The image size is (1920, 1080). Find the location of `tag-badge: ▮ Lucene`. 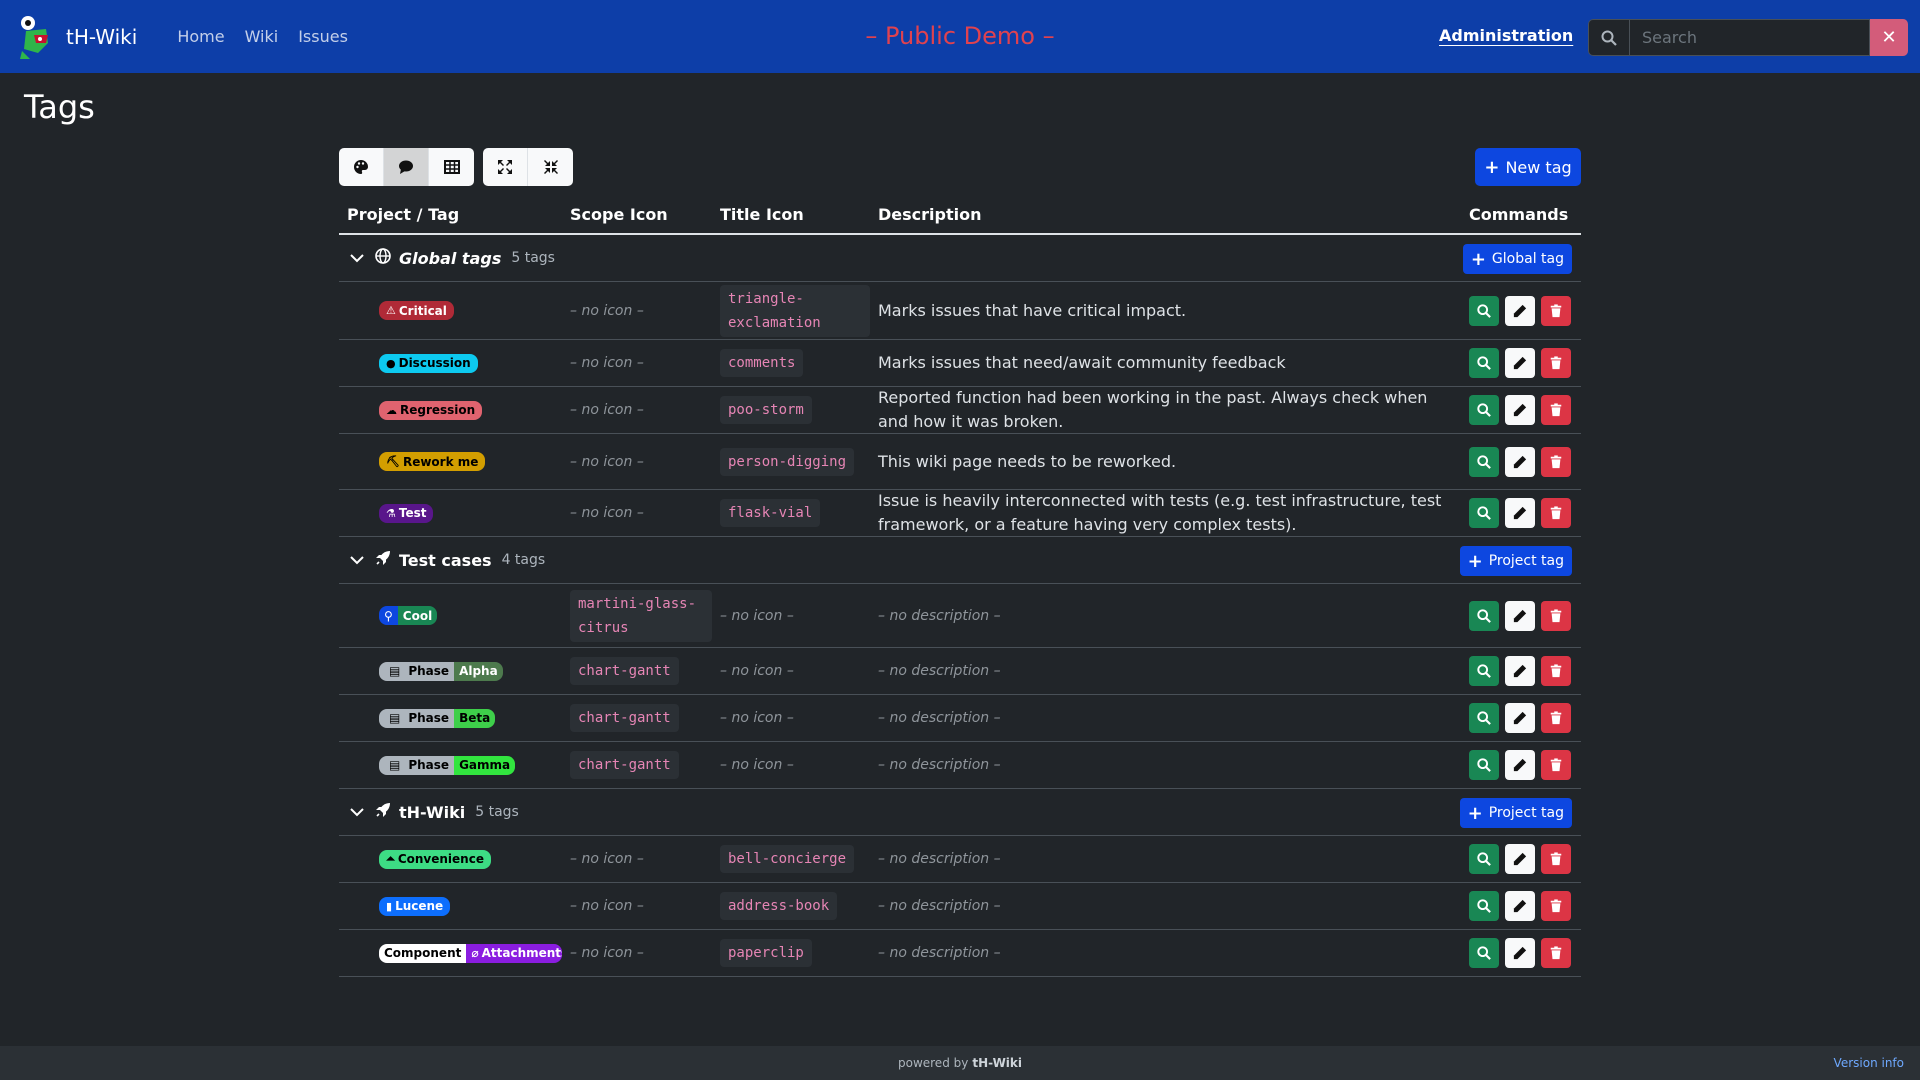

tag-badge: ▮ Lucene is located at coordinates (415, 906).